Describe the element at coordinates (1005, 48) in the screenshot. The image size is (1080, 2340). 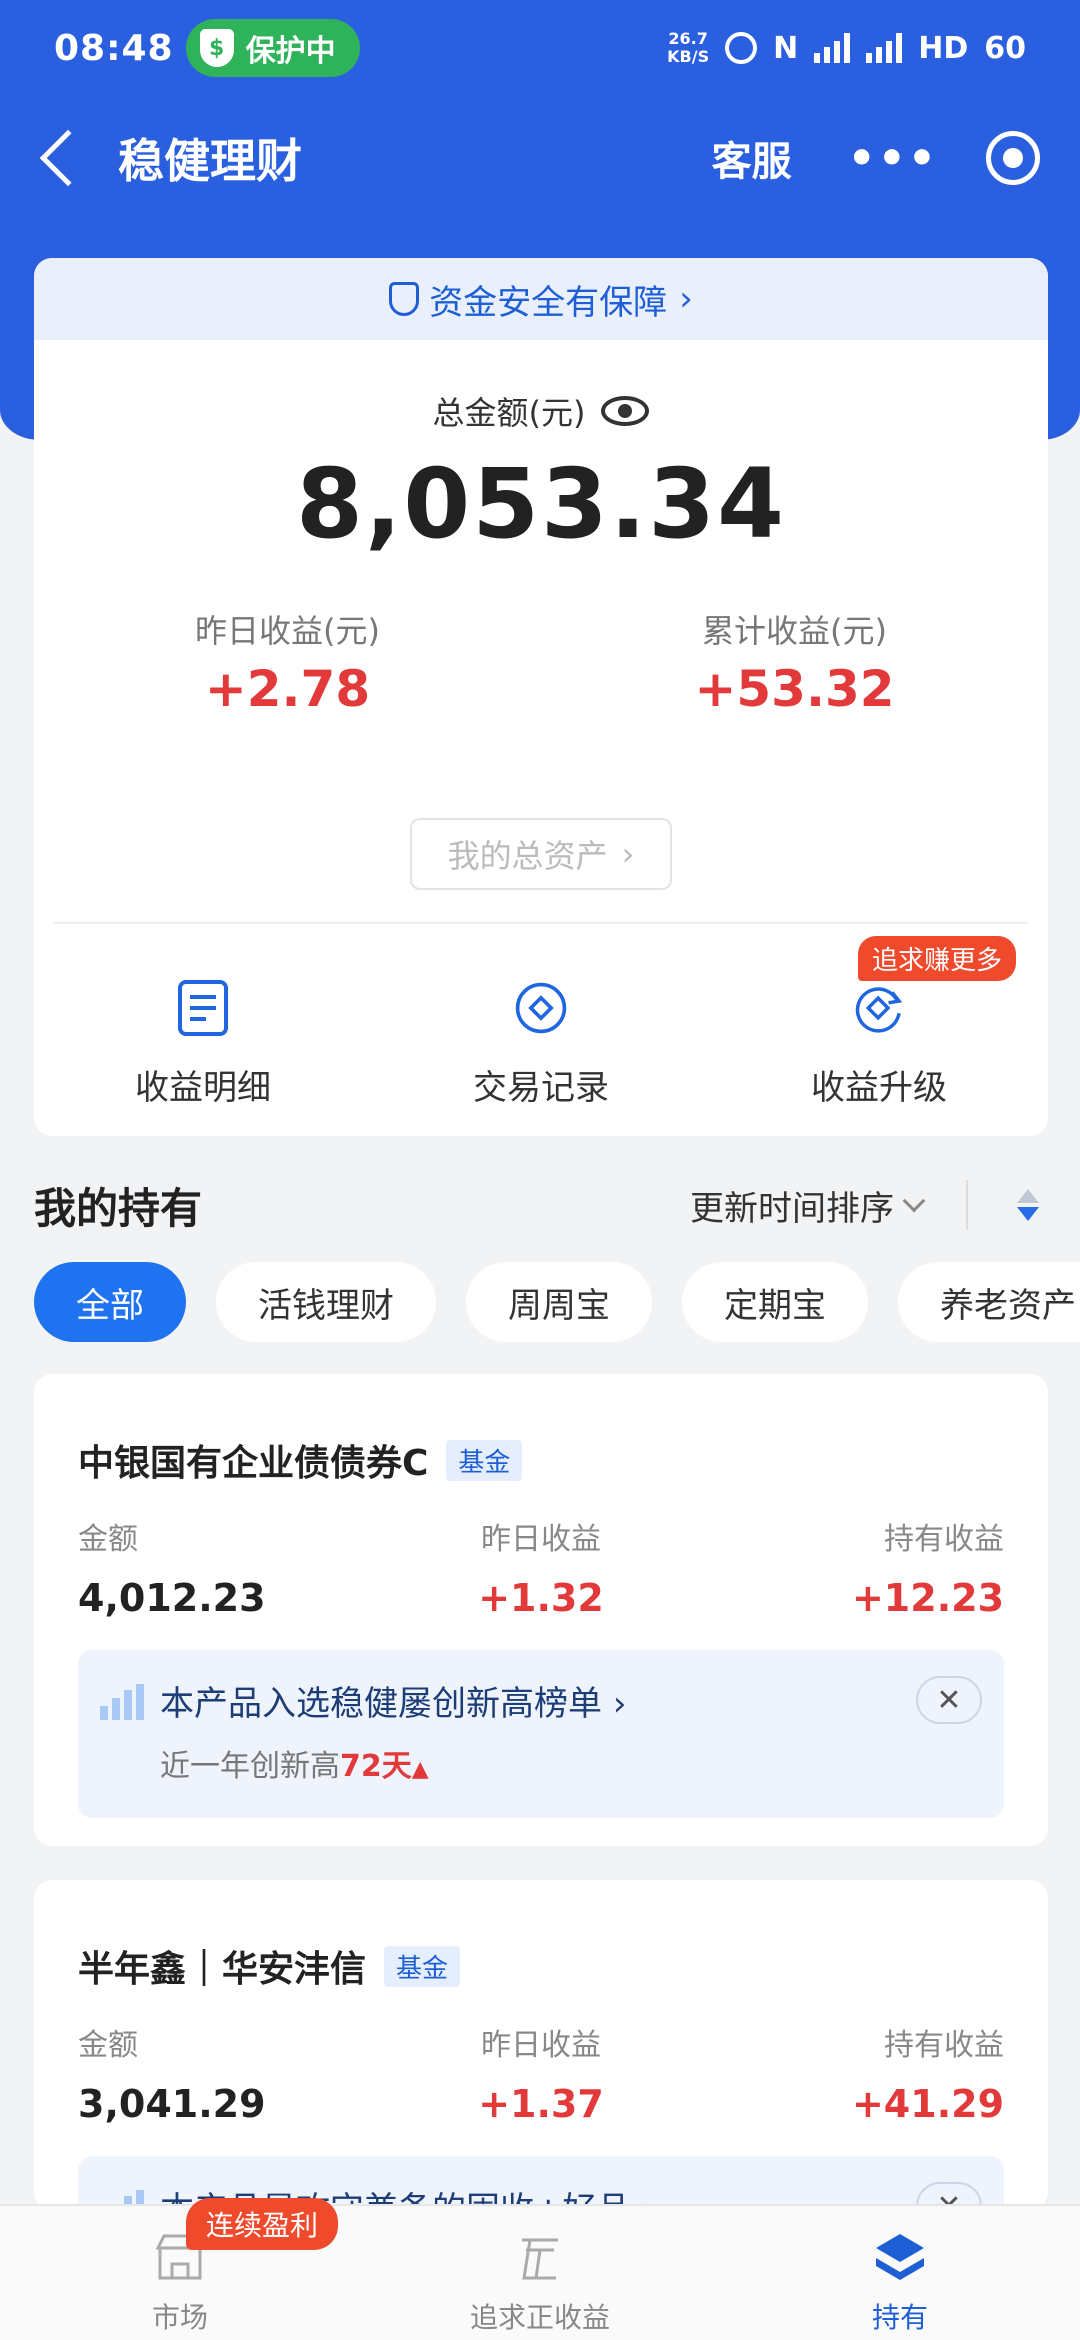
I see `battery-level: 60` at that location.